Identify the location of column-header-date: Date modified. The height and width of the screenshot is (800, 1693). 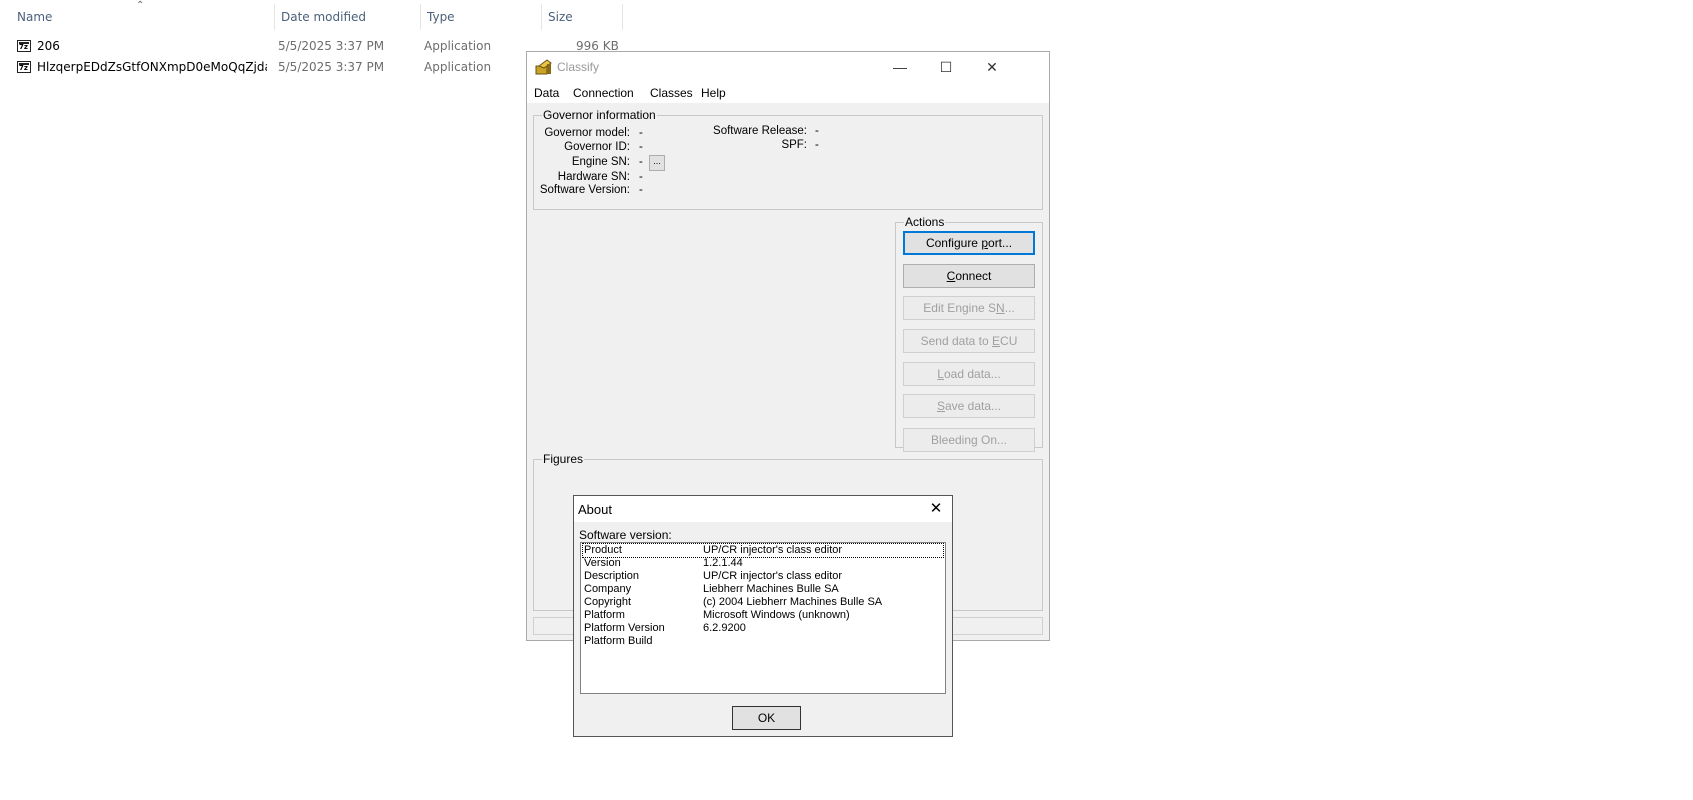
(323, 17).